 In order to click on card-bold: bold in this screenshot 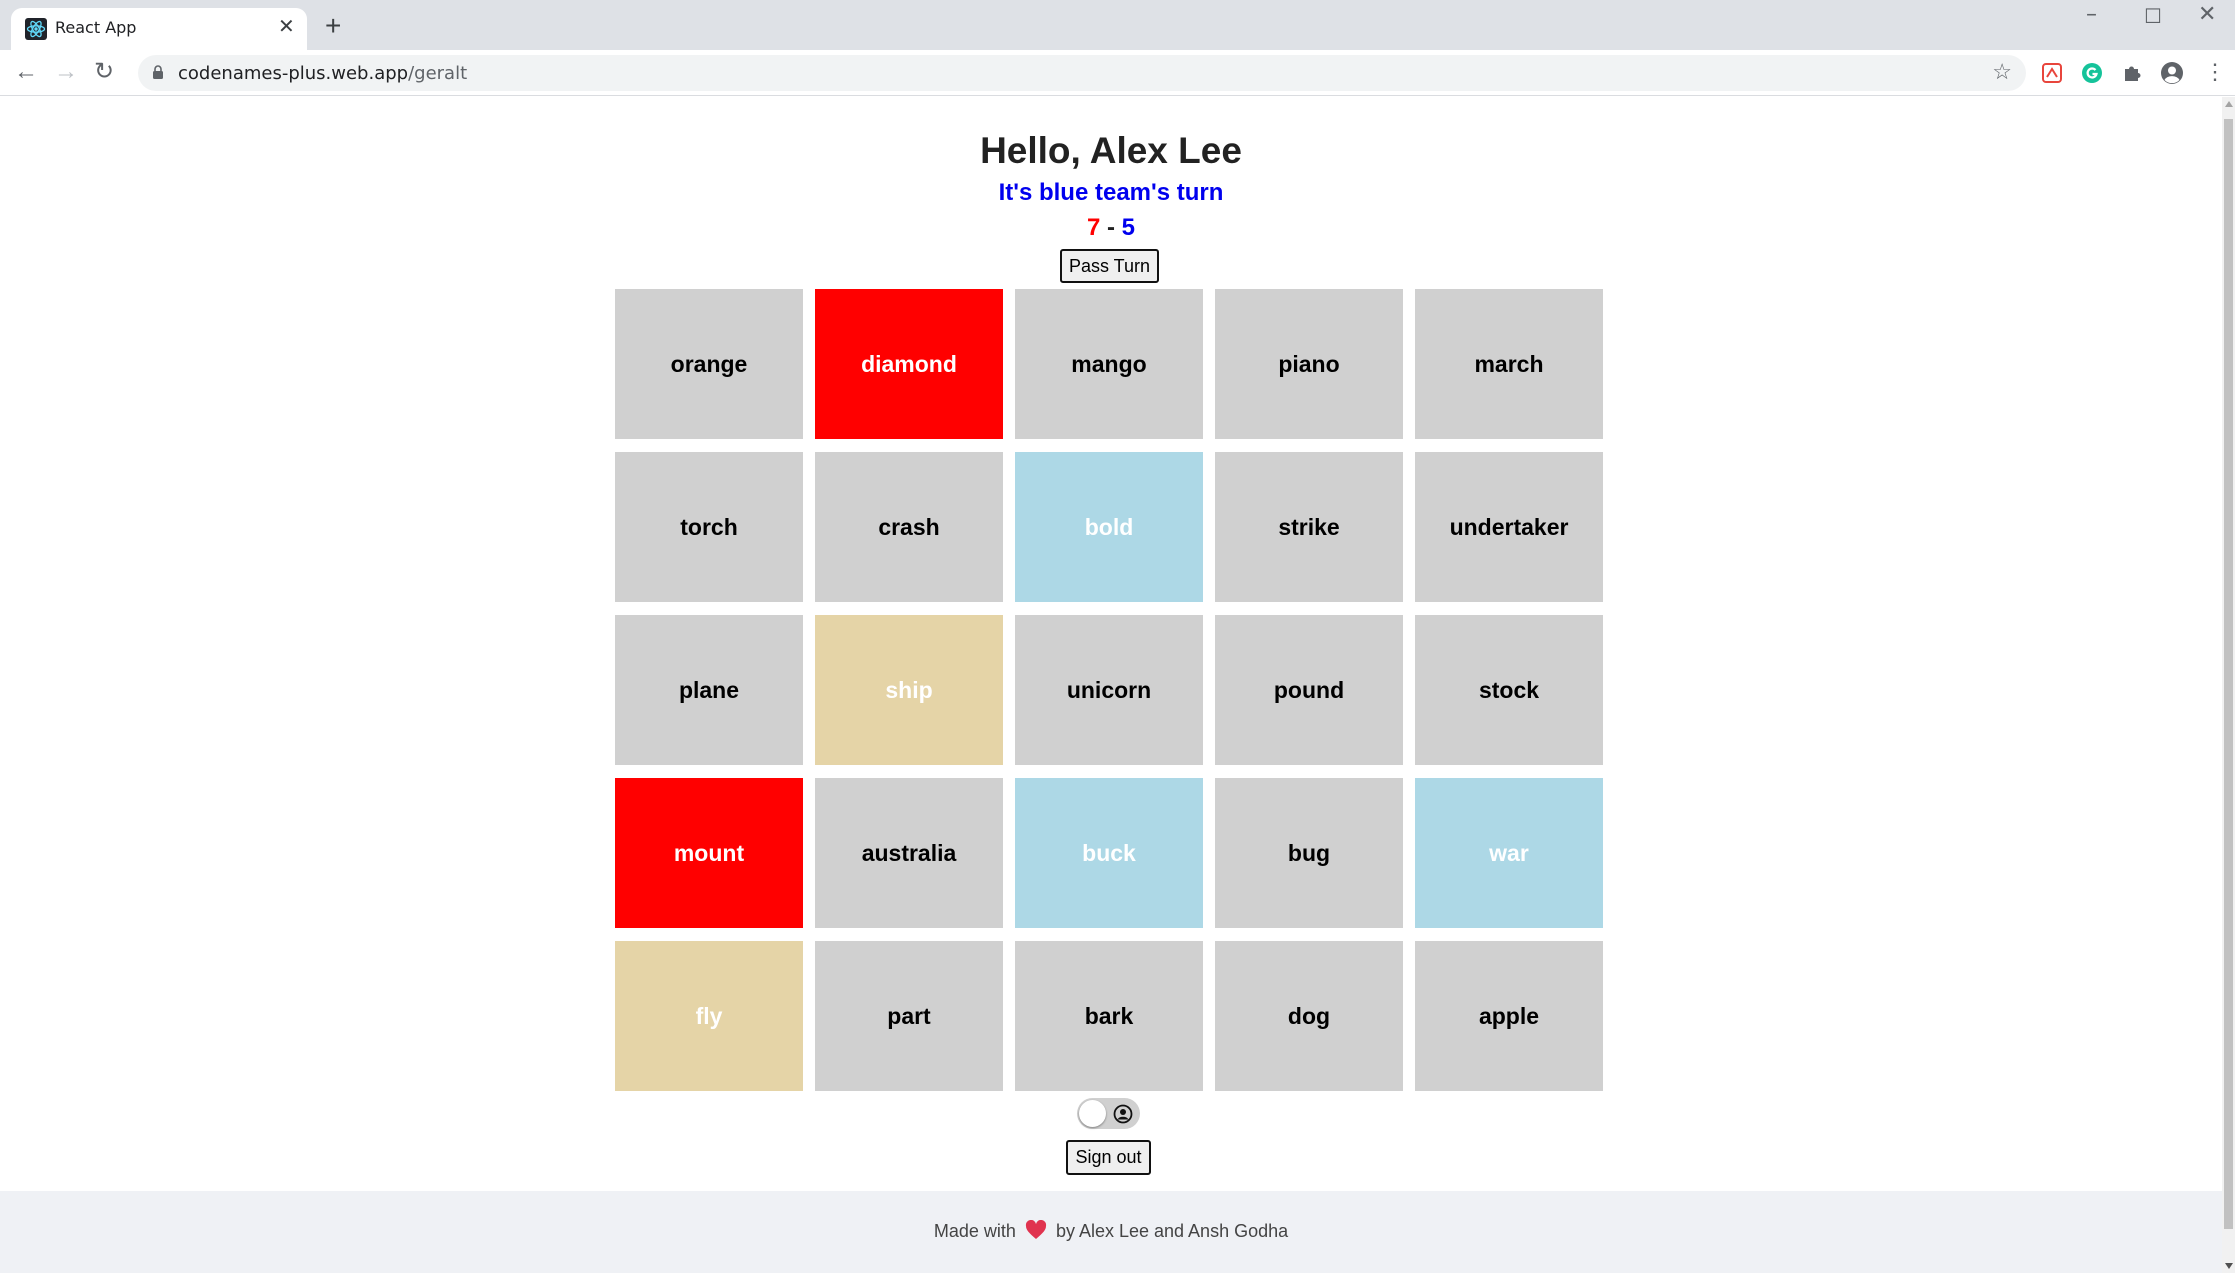, I will do `click(1109, 527)`.